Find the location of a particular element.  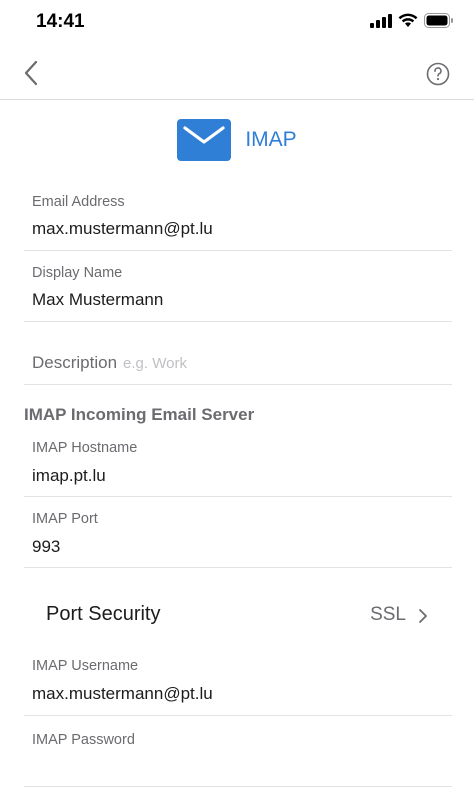

question-circle-icon is located at coordinates (438, 74).